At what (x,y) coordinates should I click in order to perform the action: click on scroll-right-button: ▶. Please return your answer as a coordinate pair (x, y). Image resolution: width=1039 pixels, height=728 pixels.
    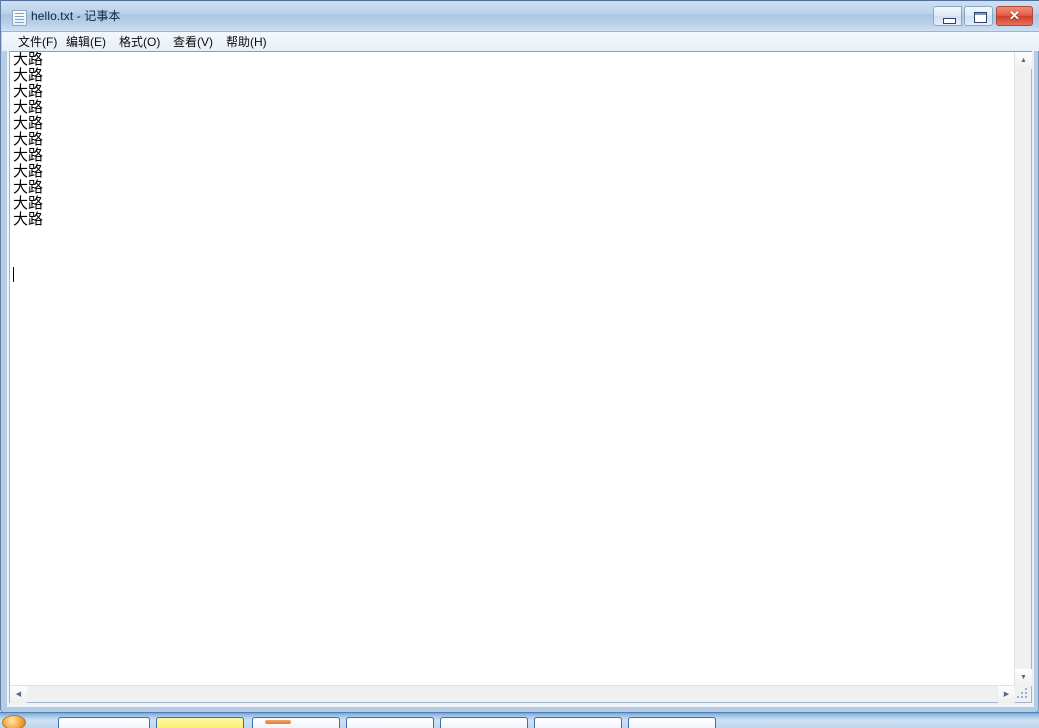
    Looking at the image, I should click on (1006, 694).